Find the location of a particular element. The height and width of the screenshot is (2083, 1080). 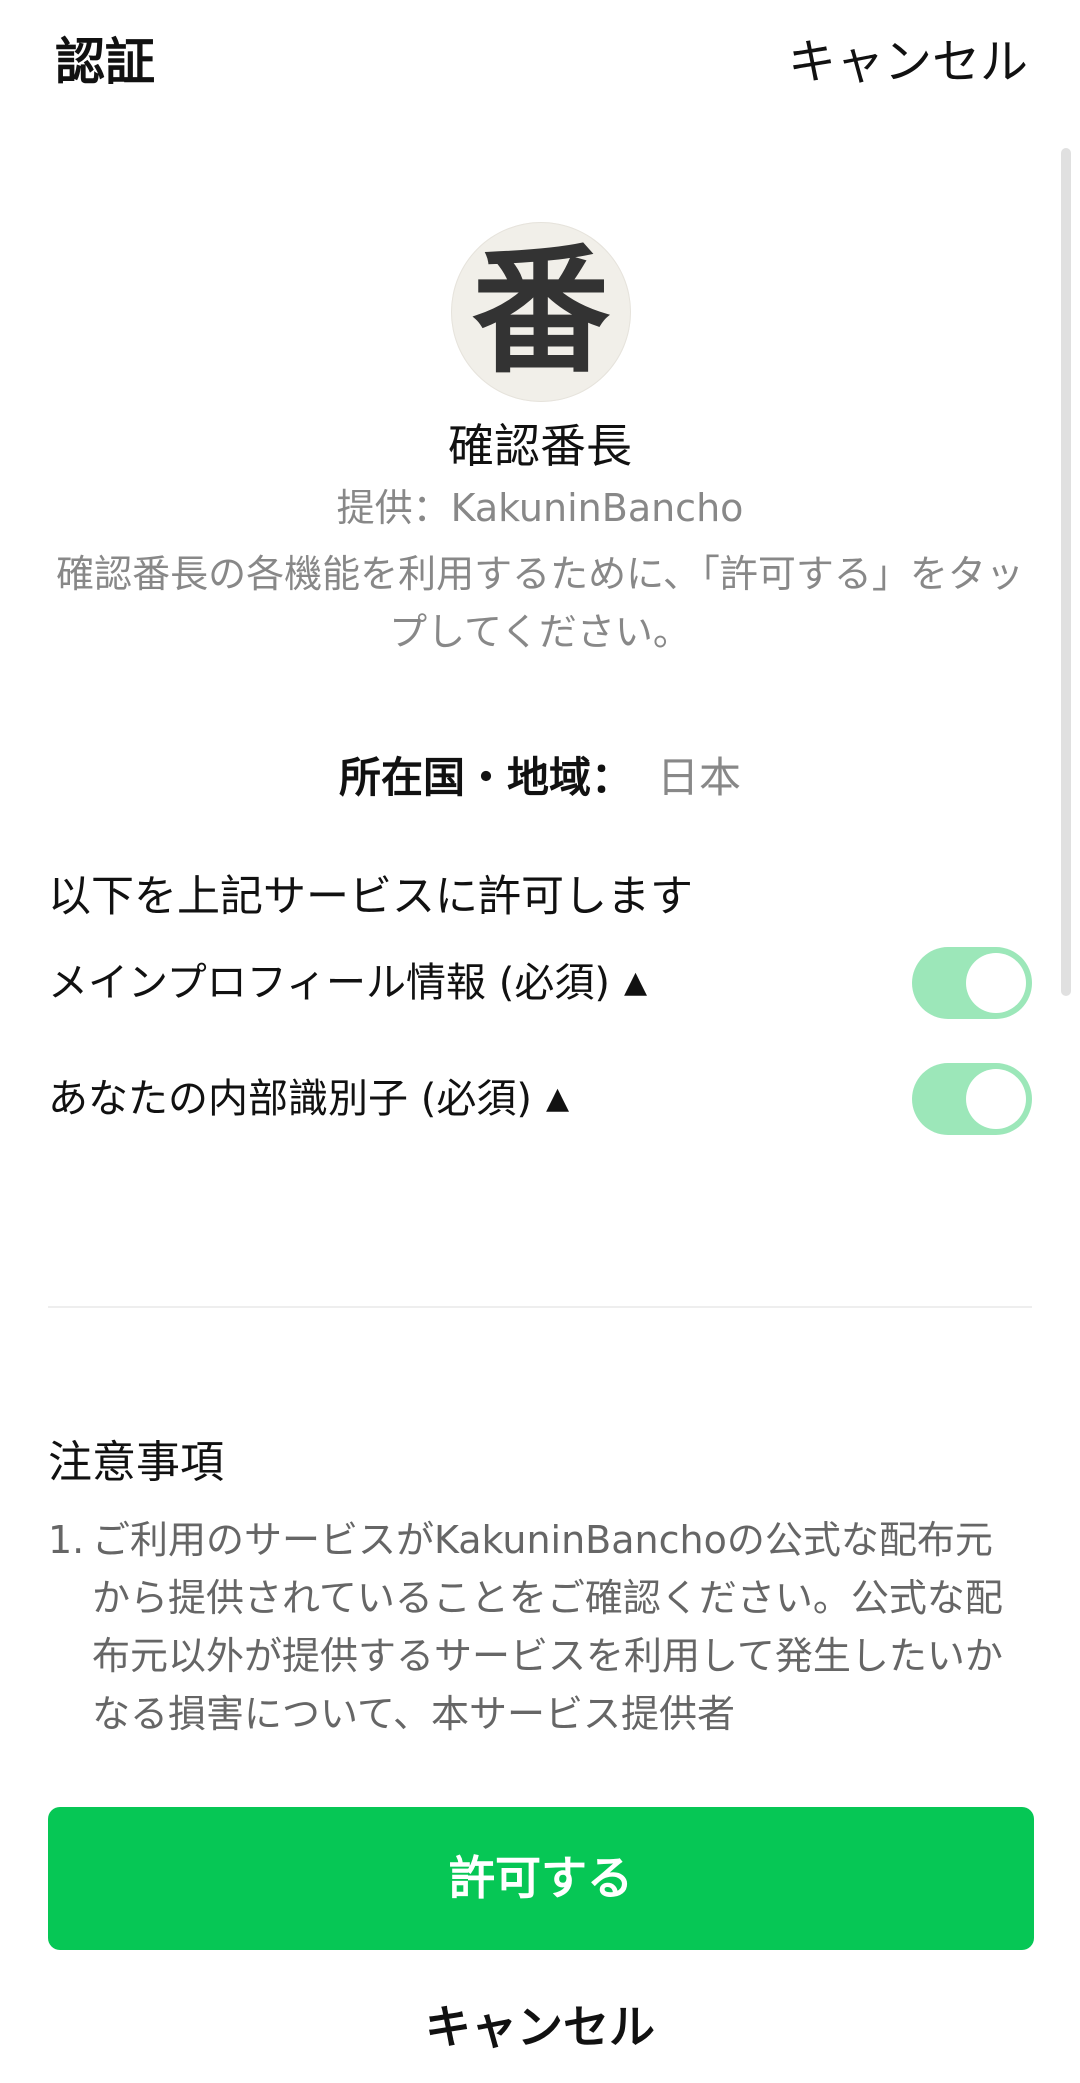

permission-toggle-identifier is located at coordinates (972, 1099).